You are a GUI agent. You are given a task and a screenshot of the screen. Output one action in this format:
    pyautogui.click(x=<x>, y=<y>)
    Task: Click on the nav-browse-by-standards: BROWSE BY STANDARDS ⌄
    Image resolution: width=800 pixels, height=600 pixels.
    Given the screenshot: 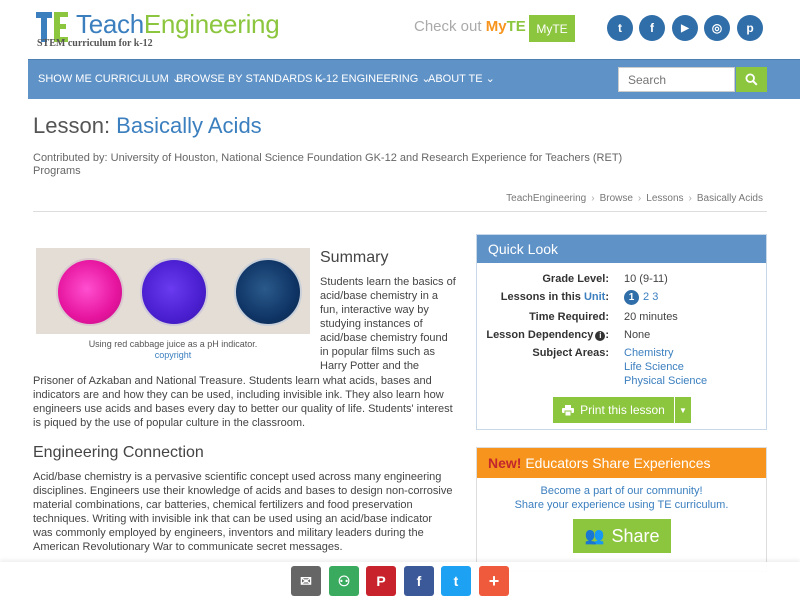 What is the action you would take?
    pyautogui.click(x=250, y=78)
    